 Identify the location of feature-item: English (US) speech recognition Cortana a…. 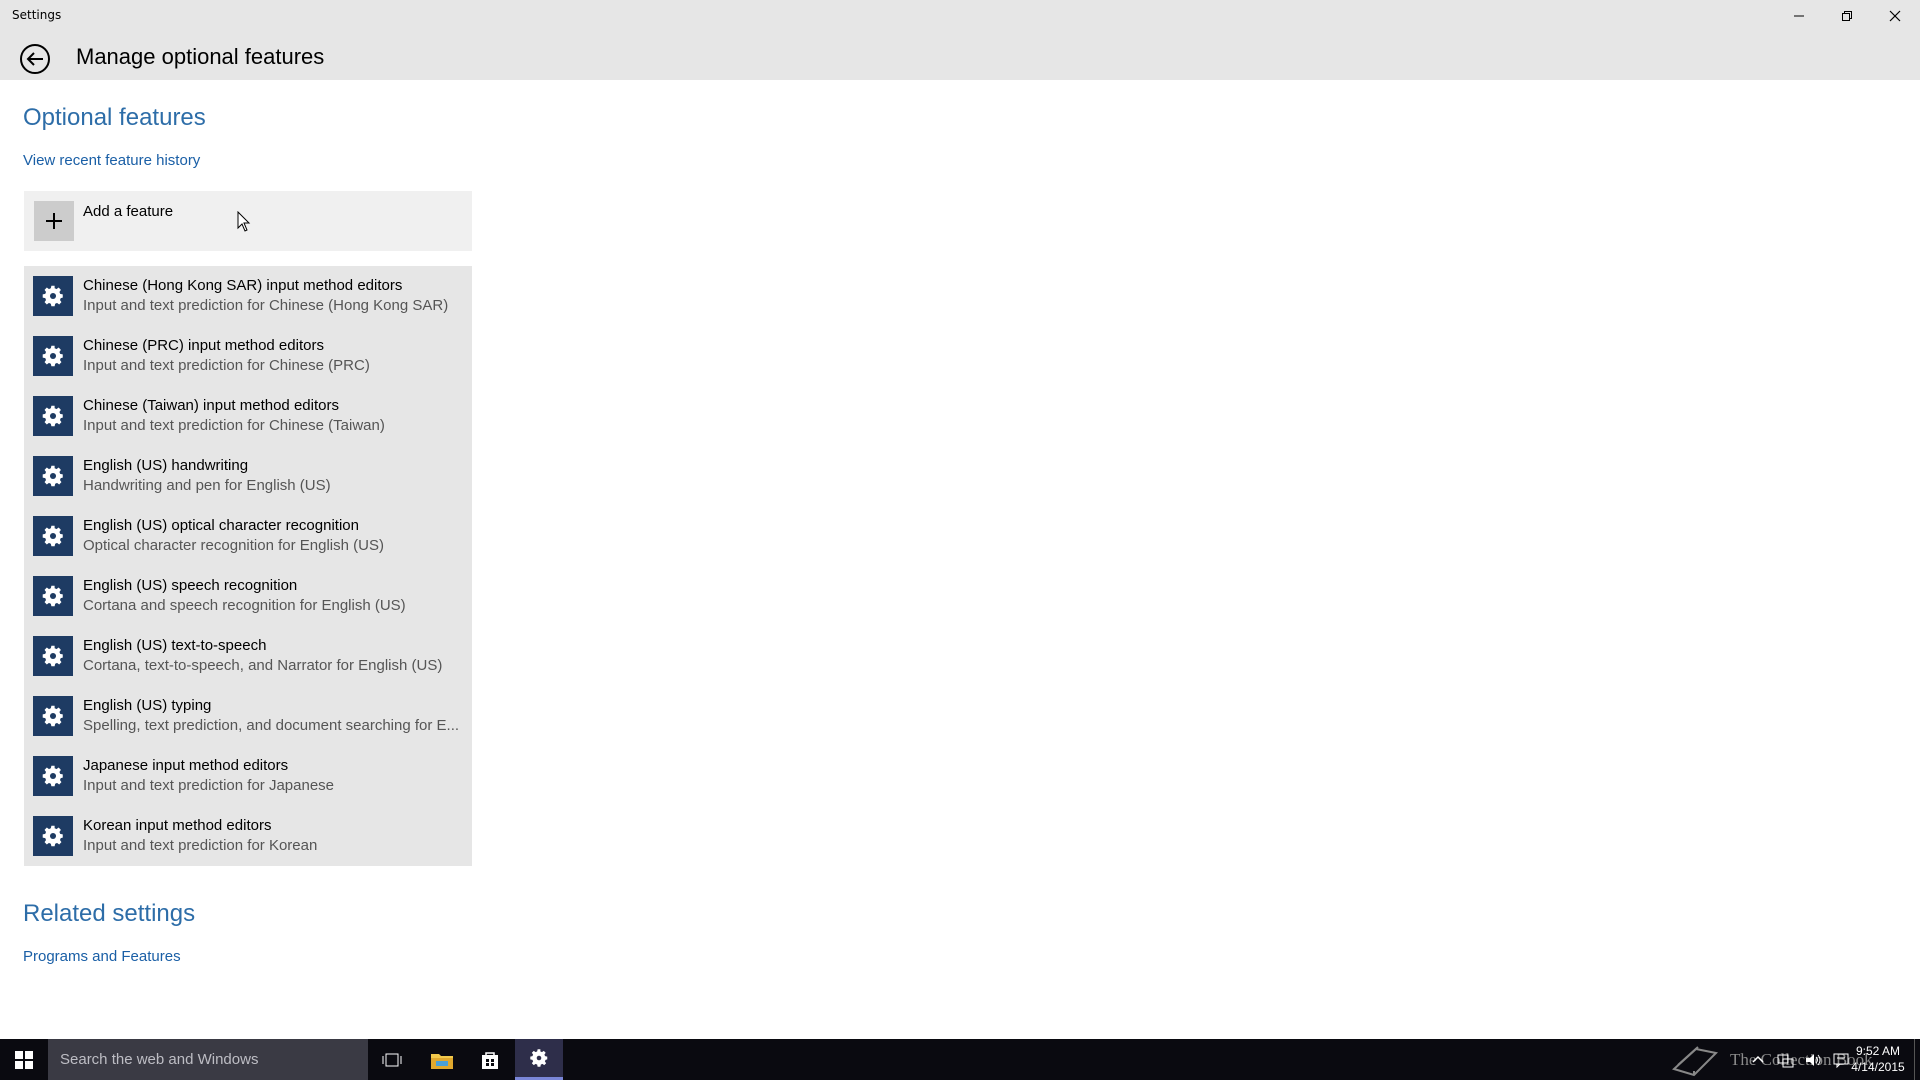
(248, 596).